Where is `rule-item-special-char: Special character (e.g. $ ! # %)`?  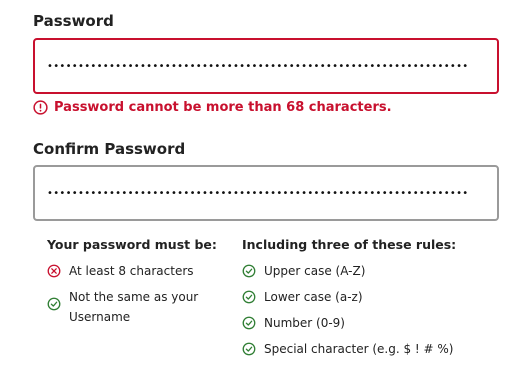
rule-item-special-char: Special character (e.g. $ ! # %) is located at coordinates (372, 349).